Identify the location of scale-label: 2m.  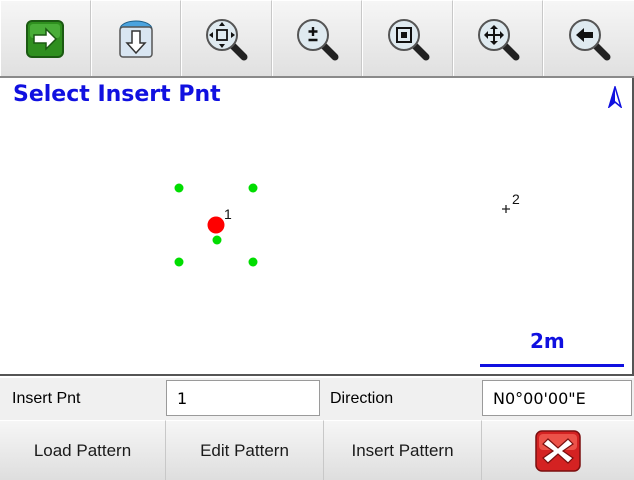
(547, 341).